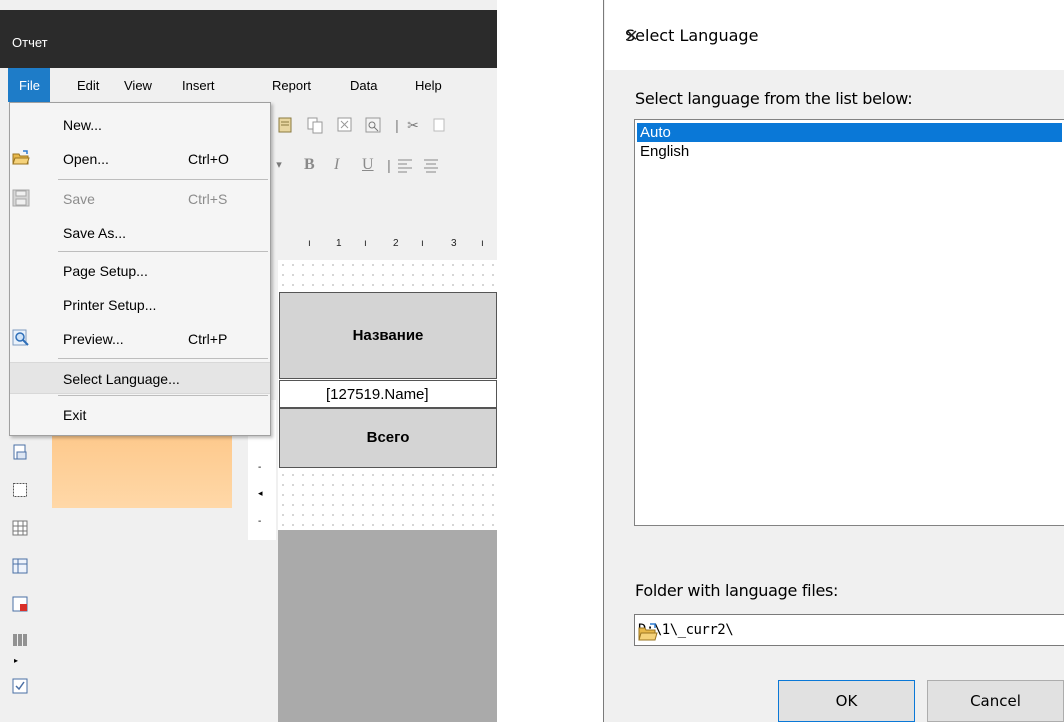 This screenshot has width=1064, height=722. Describe the element at coordinates (240, 576) in the screenshot. I see `panel-separator` at that location.